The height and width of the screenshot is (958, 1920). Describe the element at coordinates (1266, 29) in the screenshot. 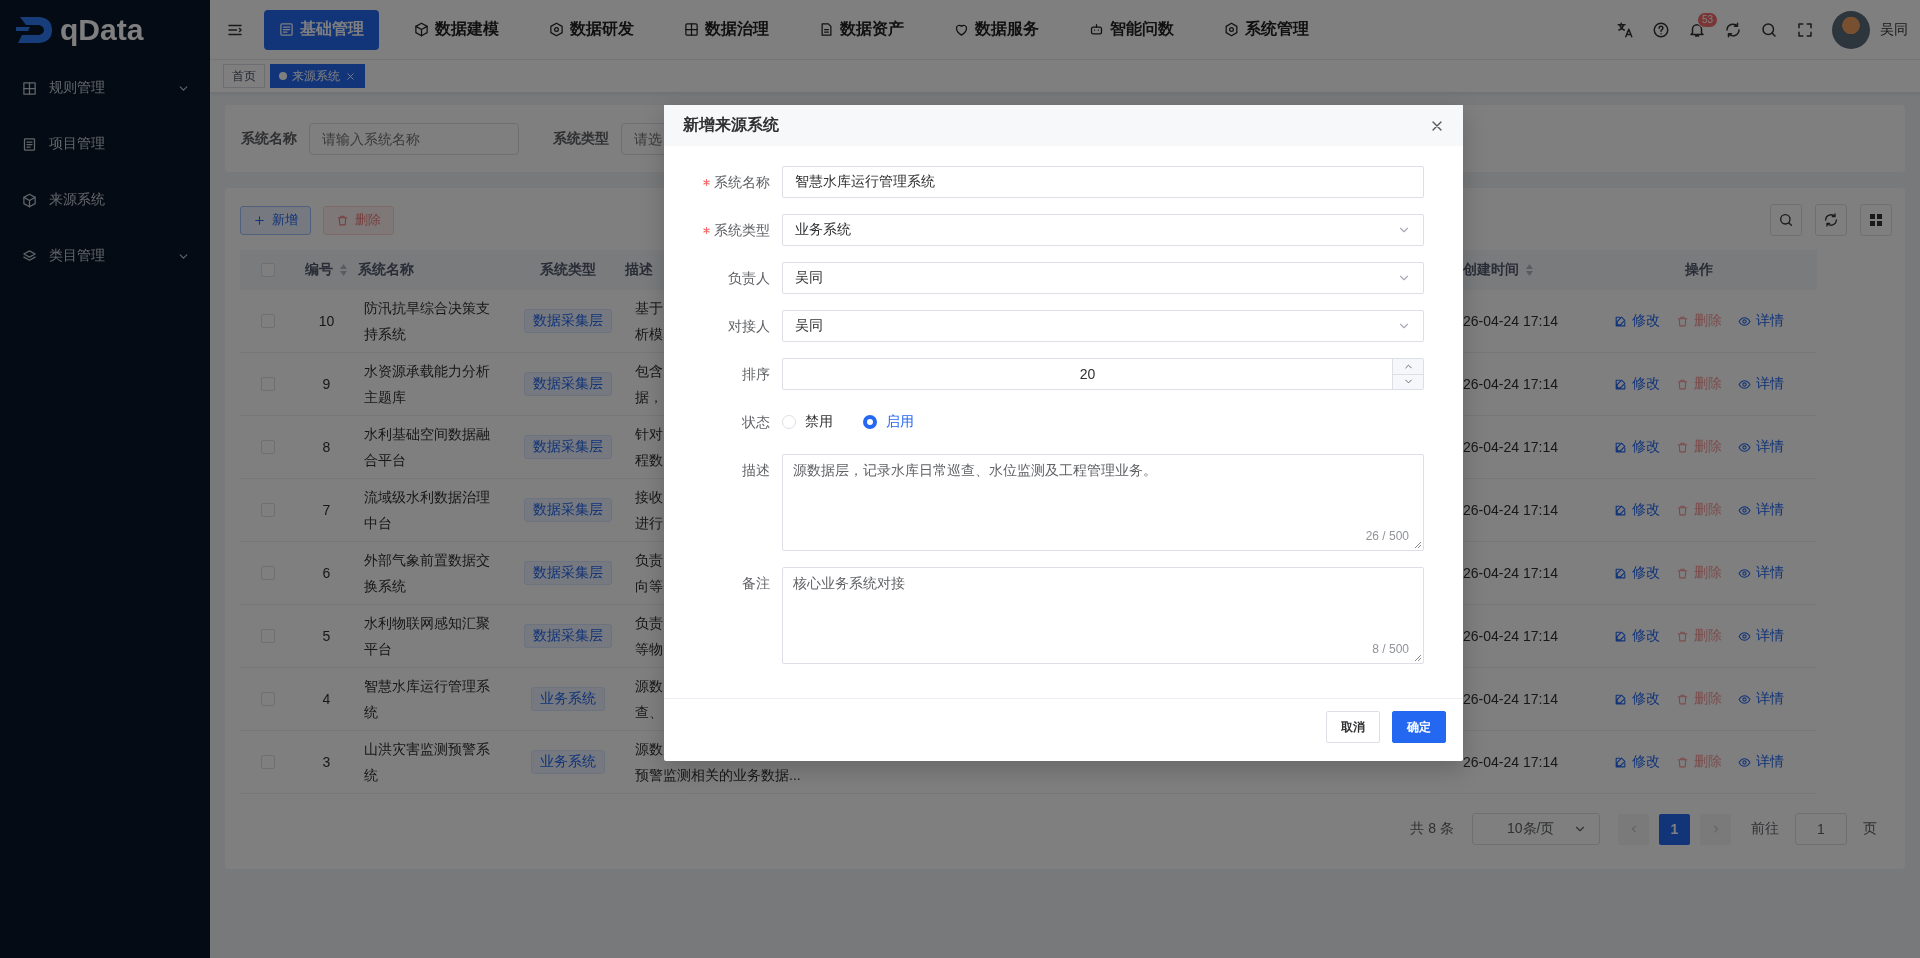

I see `nav-tab: 系统管理` at that location.